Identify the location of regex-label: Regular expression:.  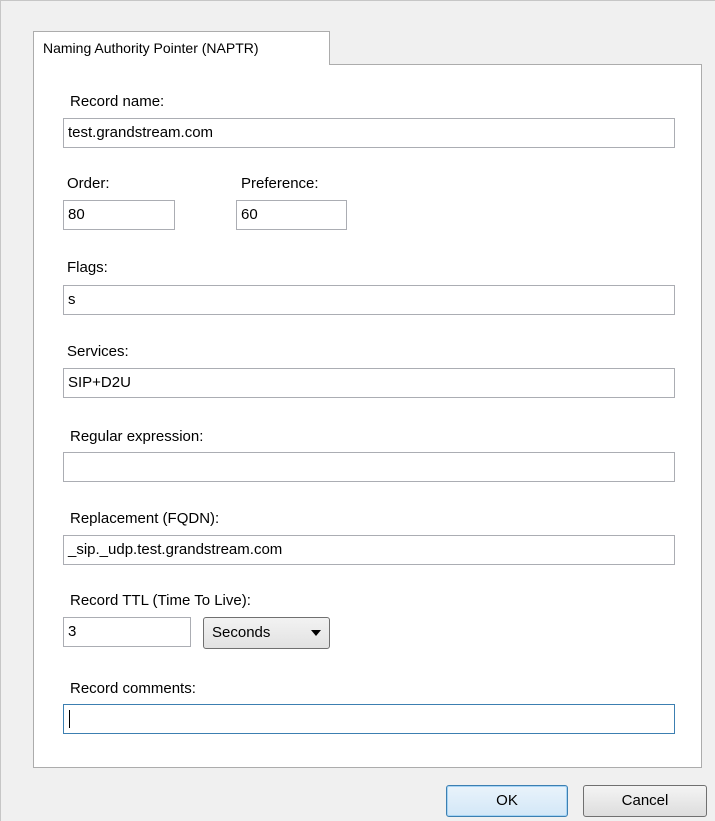
(137, 436).